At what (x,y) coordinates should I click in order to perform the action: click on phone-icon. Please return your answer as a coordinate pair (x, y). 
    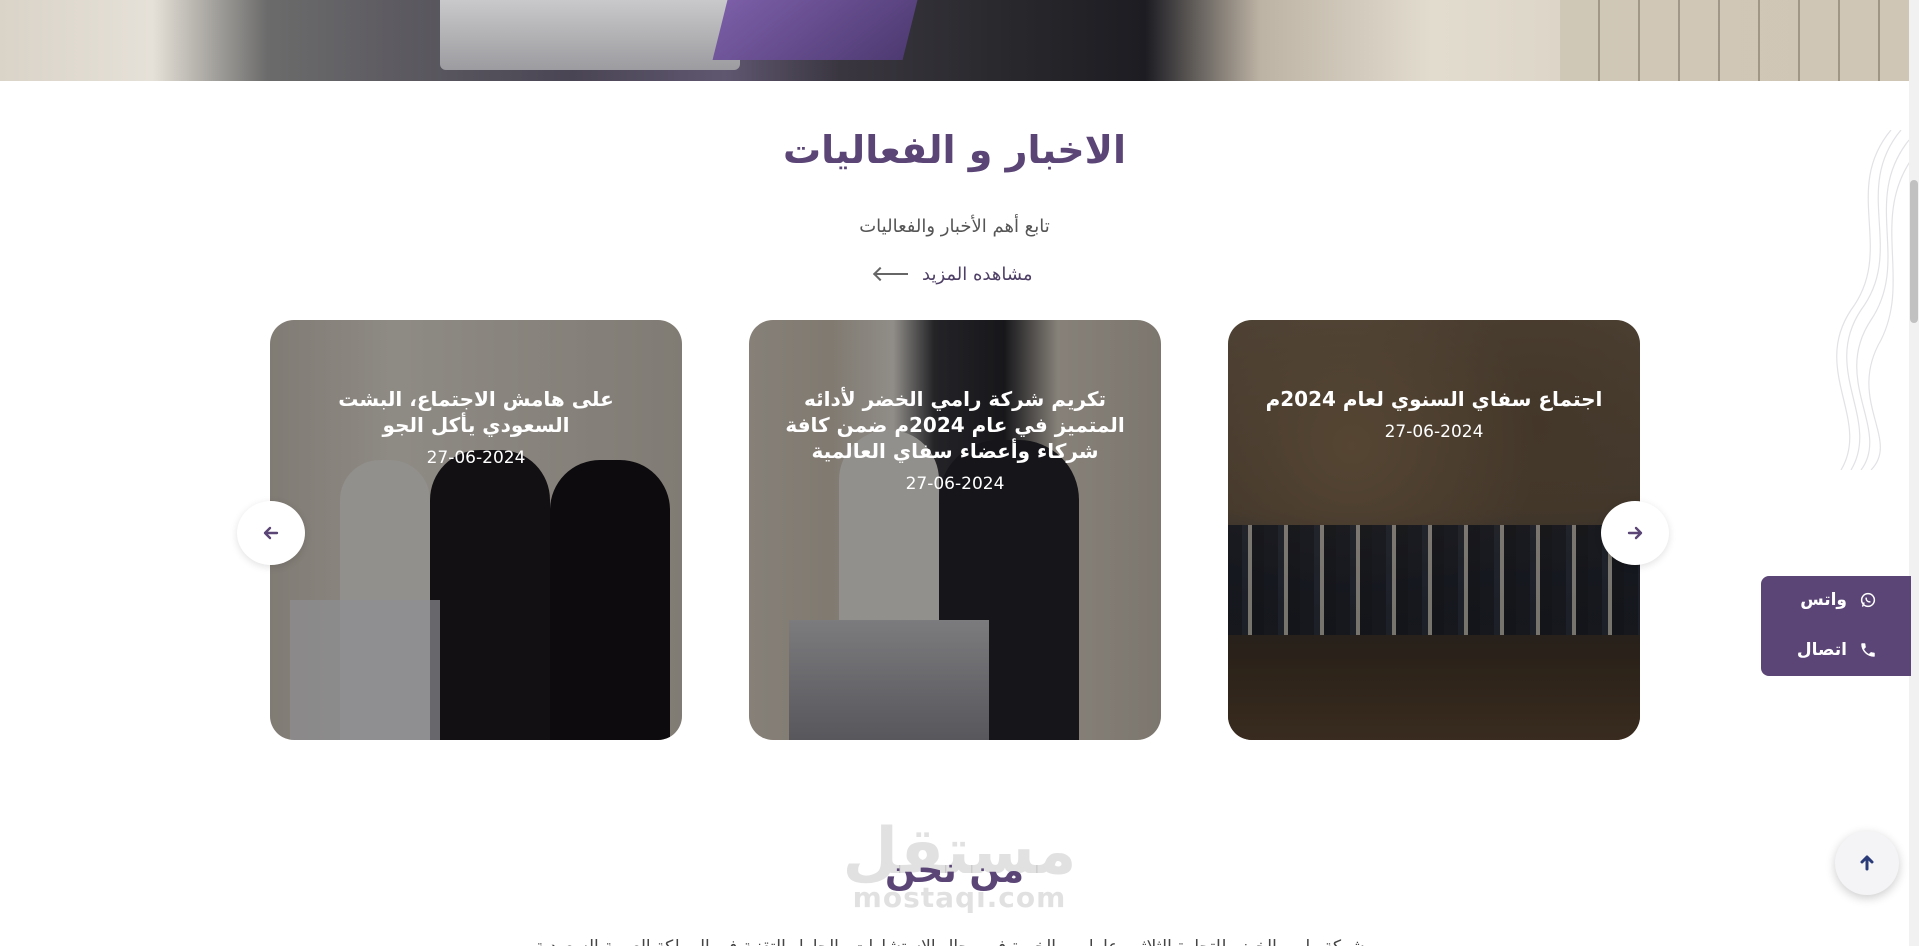
    Looking at the image, I should click on (1868, 650).